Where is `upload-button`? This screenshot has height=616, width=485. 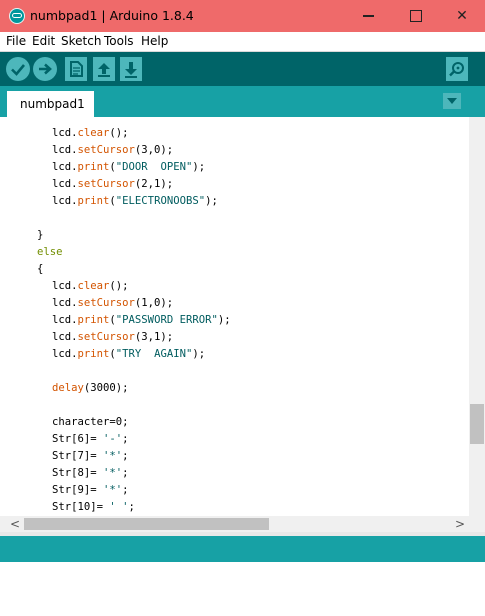 upload-button is located at coordinates (45, 69).